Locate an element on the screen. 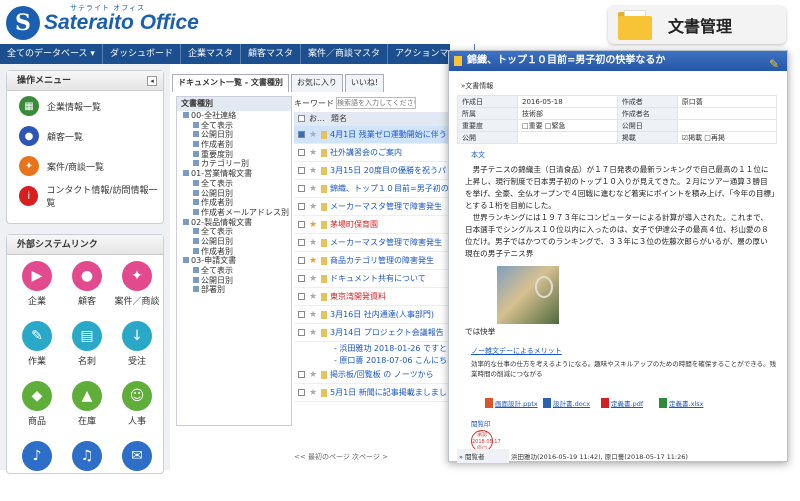 This screenshot has height=501, width=800. ext-deal: ✦ 案件／商談 is located at coordinates (137, 291).